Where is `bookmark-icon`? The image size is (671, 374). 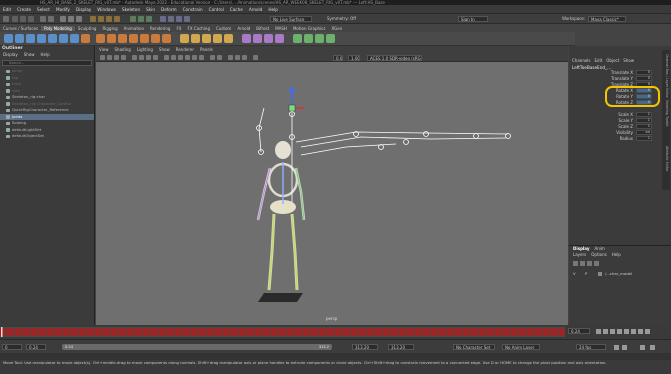 bookmark-icon is located at coordinates (116, 57).